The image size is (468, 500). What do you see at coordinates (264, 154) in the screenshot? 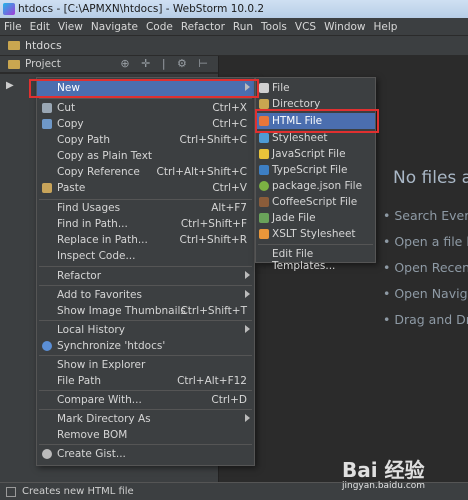
I see `js-icon` at bounding box center [264, 154].